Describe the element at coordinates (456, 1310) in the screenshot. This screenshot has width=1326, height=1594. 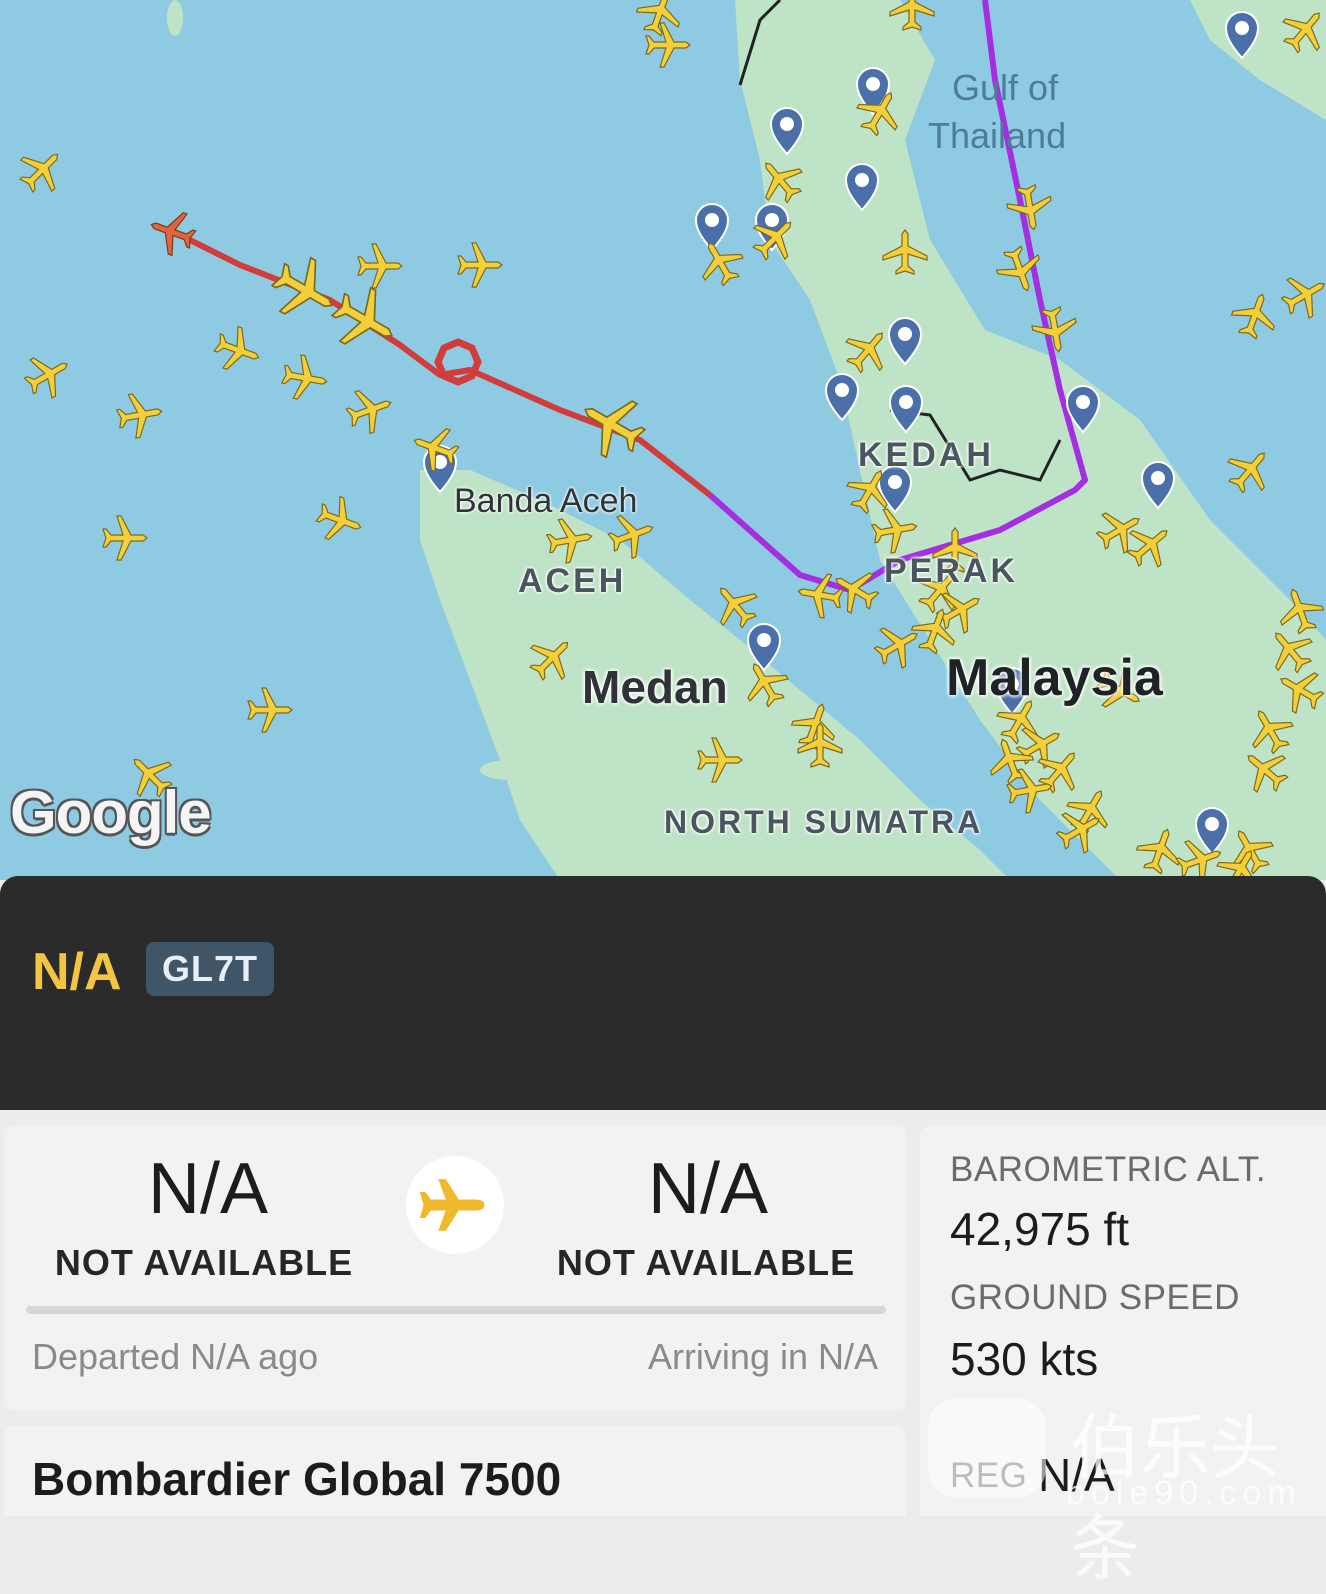
I see `flight-progress-bar` at that location.